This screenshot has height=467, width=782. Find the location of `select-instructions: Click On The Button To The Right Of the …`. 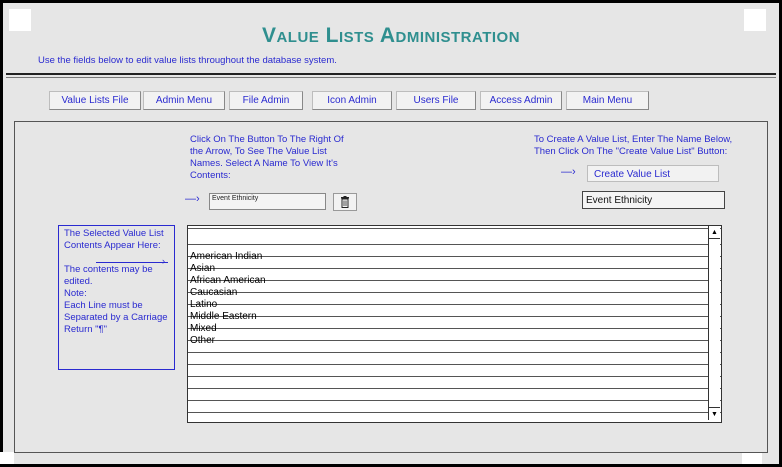

select-instructions: Click On The Button To The Right Of the … is located at coordinates (267, 158).